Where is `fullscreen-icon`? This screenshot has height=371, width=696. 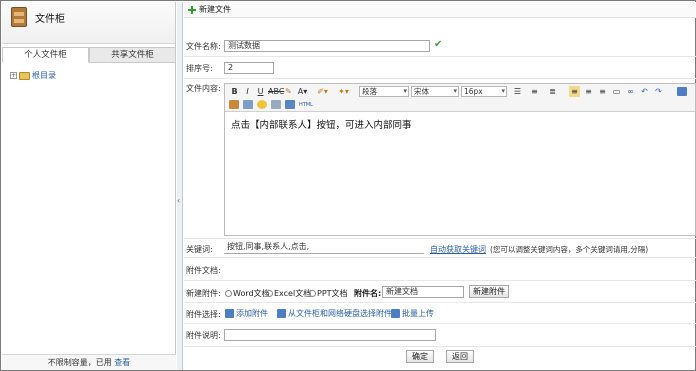
fullscreen-icon is located at coordinates (682, 91).